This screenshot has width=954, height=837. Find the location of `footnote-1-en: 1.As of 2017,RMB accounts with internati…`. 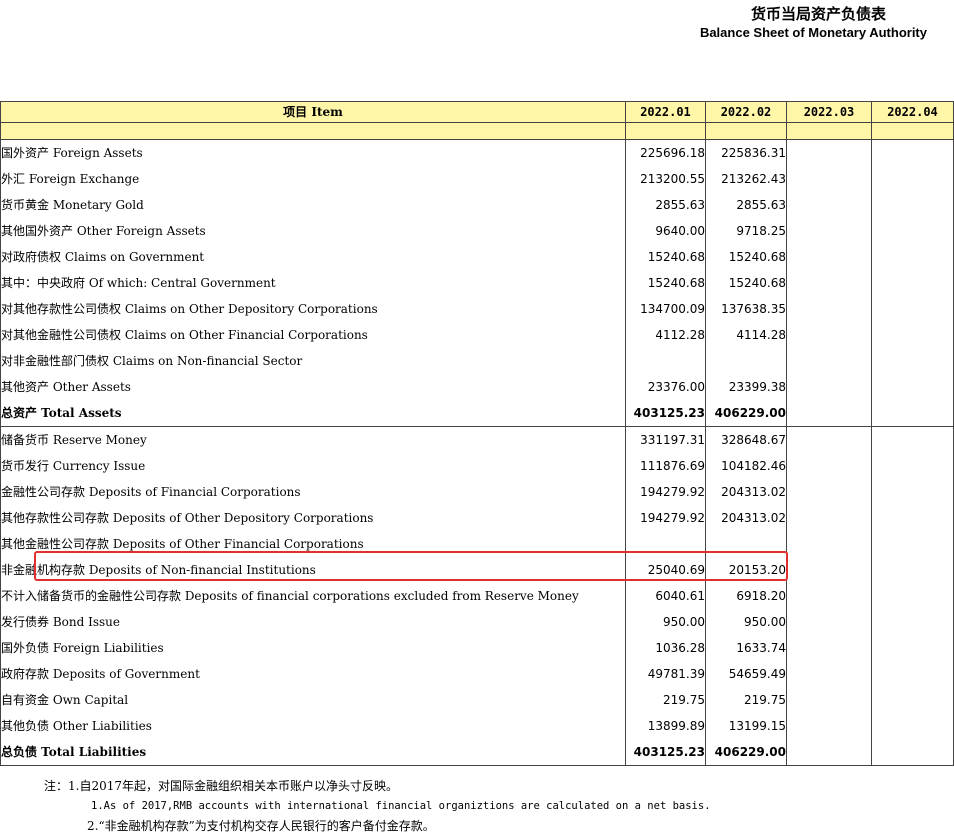

footnote-1-en: 1.As of 2017,RMB accounts with internati… is located at coordinates (401, 806).